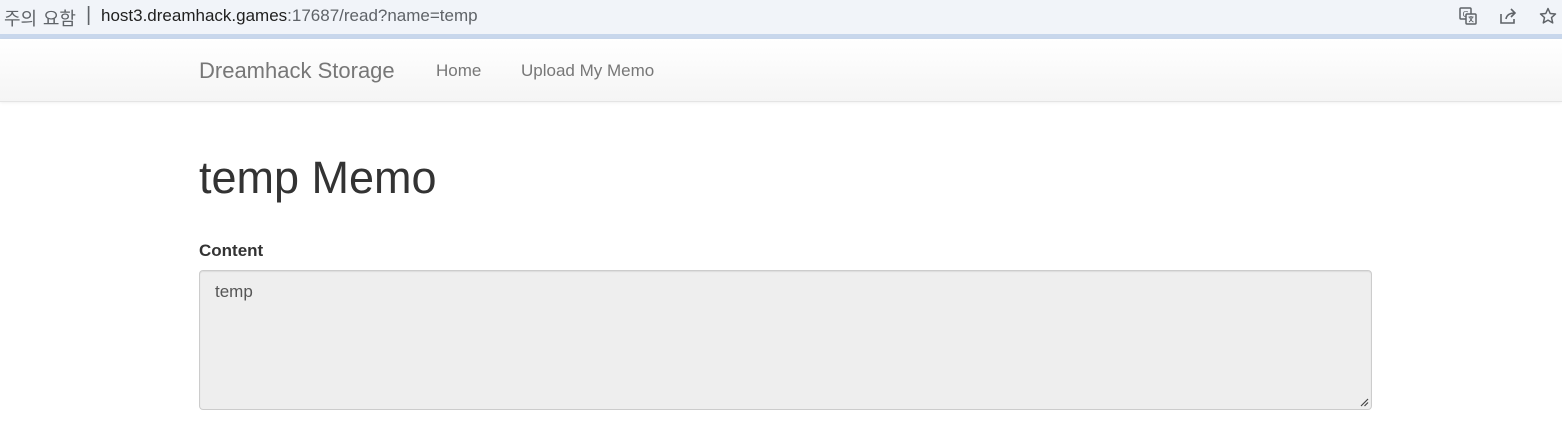 The width and height of the screenshot is (1562, 423). Describe the element at coordinates (1364, 402) in the screenshot. I see `resize-handle-icon` at that location.